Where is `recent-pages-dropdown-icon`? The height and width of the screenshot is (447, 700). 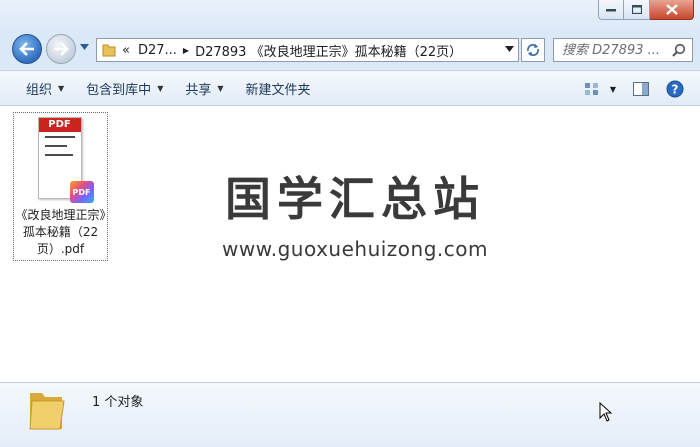 recent-pages-dropdown-icon is located at coordinates (84, 47).